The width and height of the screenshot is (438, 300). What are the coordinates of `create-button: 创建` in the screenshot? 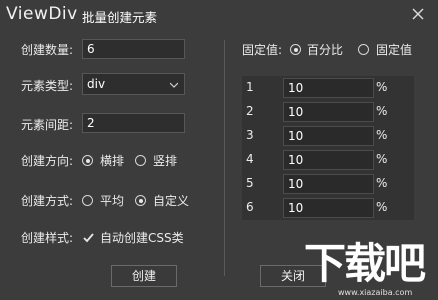 It's located at (144, 276).